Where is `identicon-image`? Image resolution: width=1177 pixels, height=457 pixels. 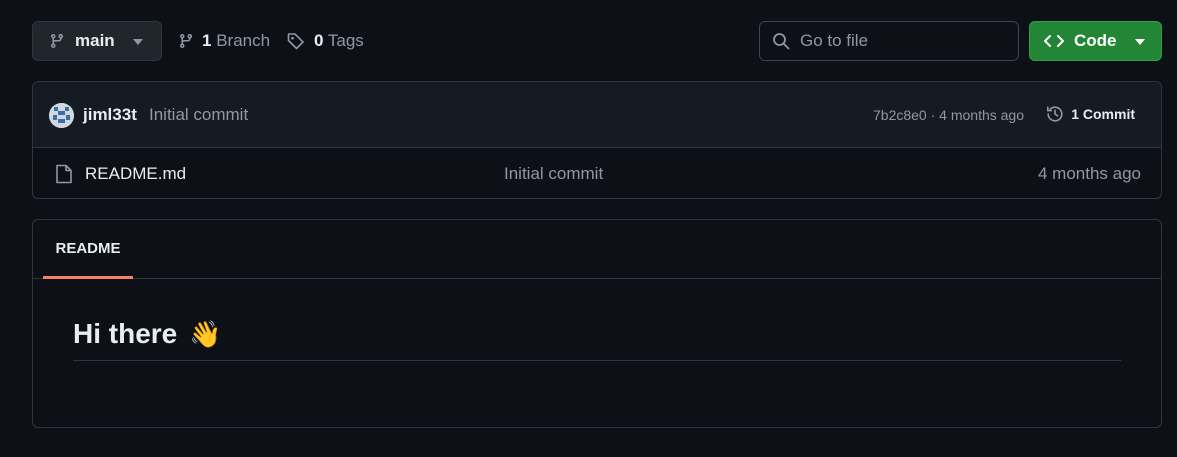
identicon-image is located at coordinates (61, 115).